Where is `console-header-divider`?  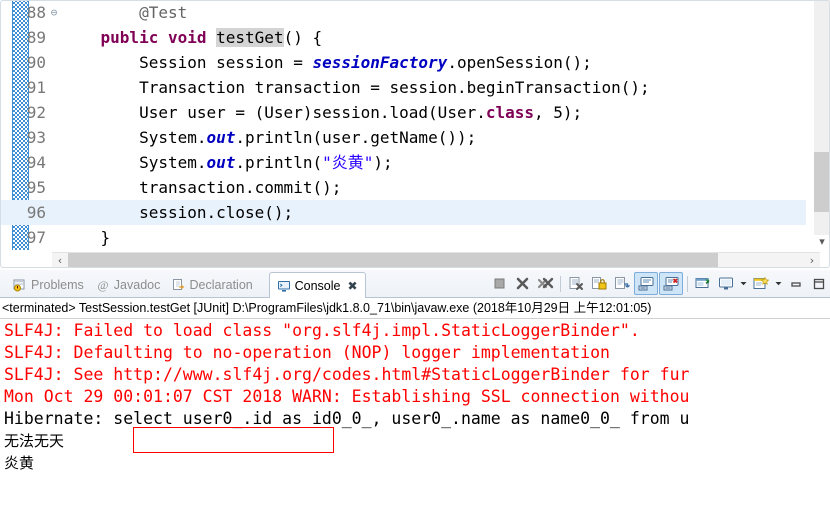 console-header-divider is located at coordinates (415, 318).